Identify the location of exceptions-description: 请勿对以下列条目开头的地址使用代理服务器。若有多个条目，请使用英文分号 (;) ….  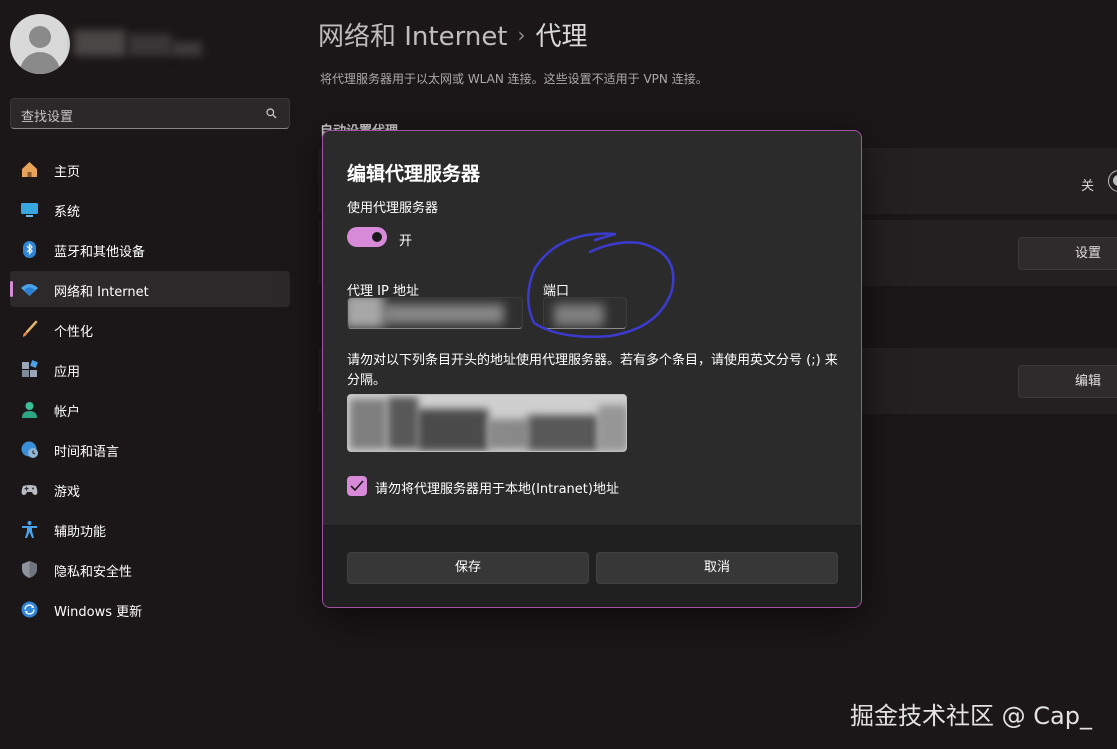
(592, 370).